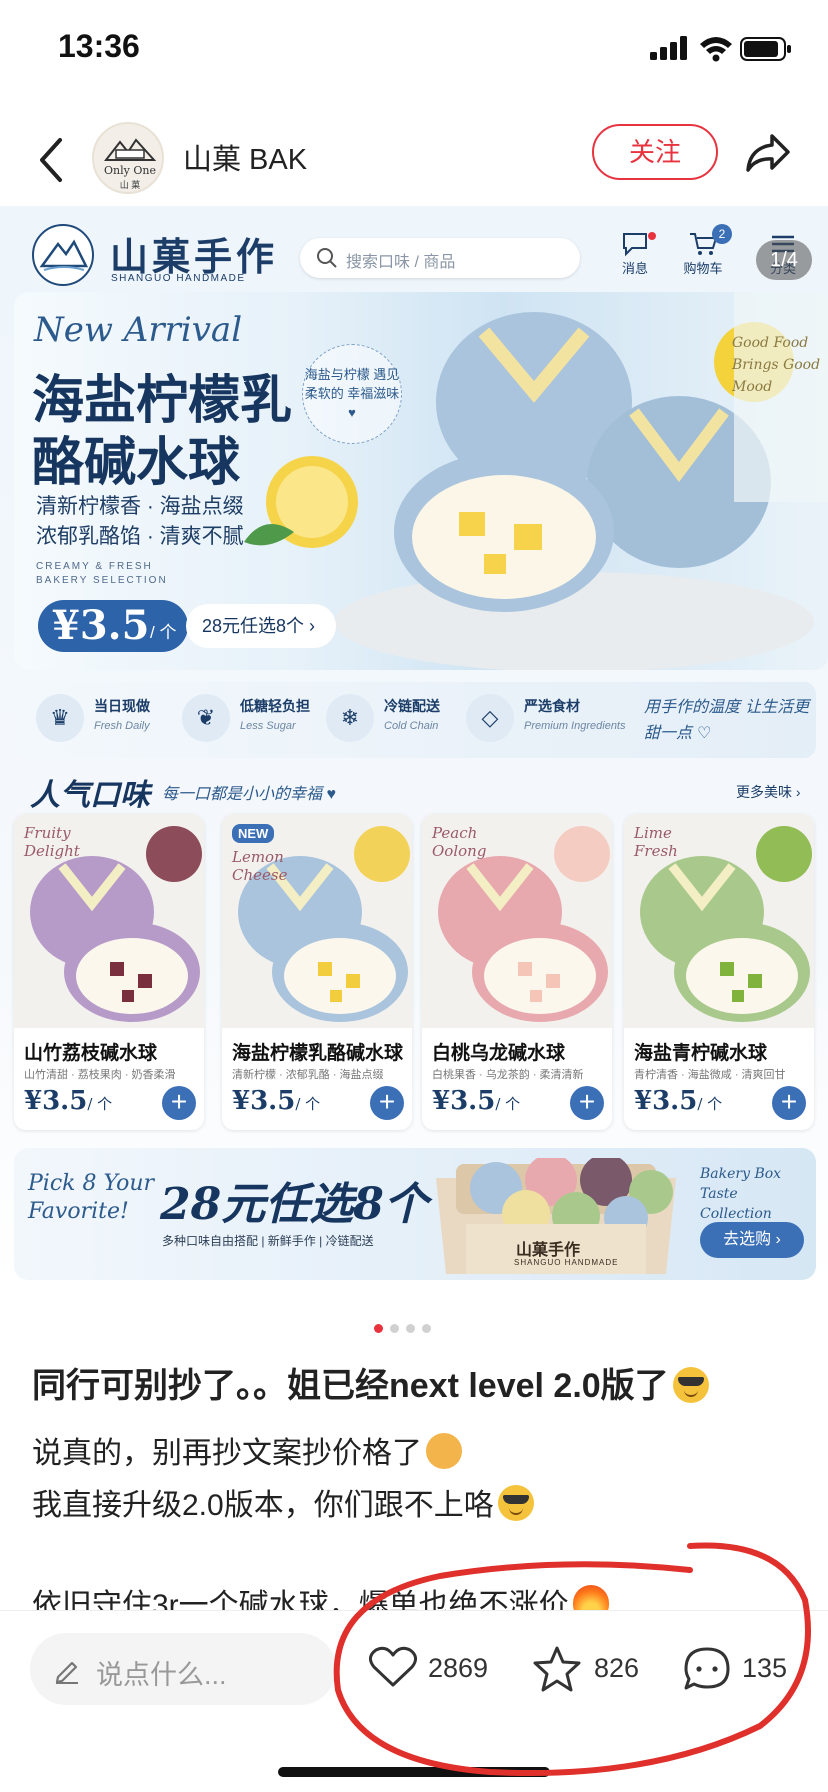 The image size is (828, 1792). Describe the element at coordinates (130, 185) in the screenshot. I see `avatar-brand-subtext: 山 菓` at that location.